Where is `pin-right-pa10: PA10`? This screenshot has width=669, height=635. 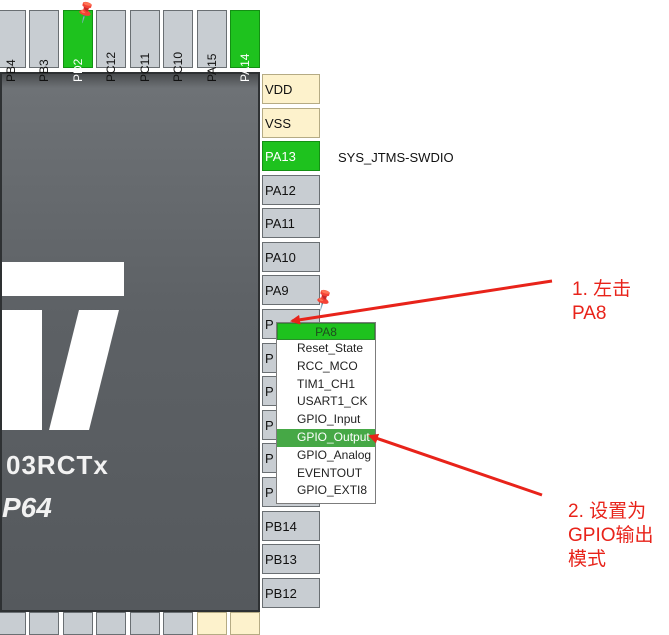 pin-right-pa10: PA10 is located at coordinates (291, 257).